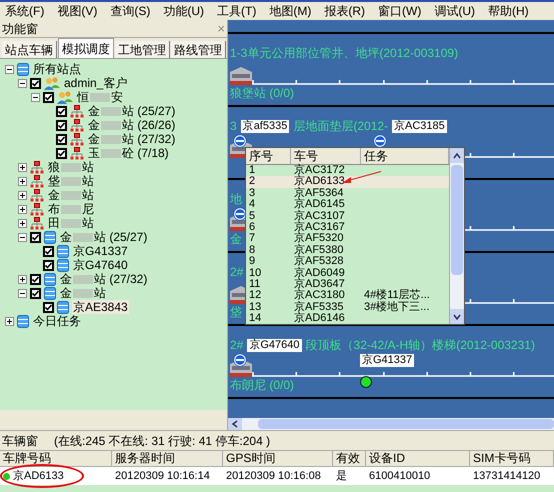 Image resolution: width=554 pixels, height=492 pixels. Describe the element at coordinates (57, 321) in the screenshot. I see `tree-item: 今日任务` at that location.